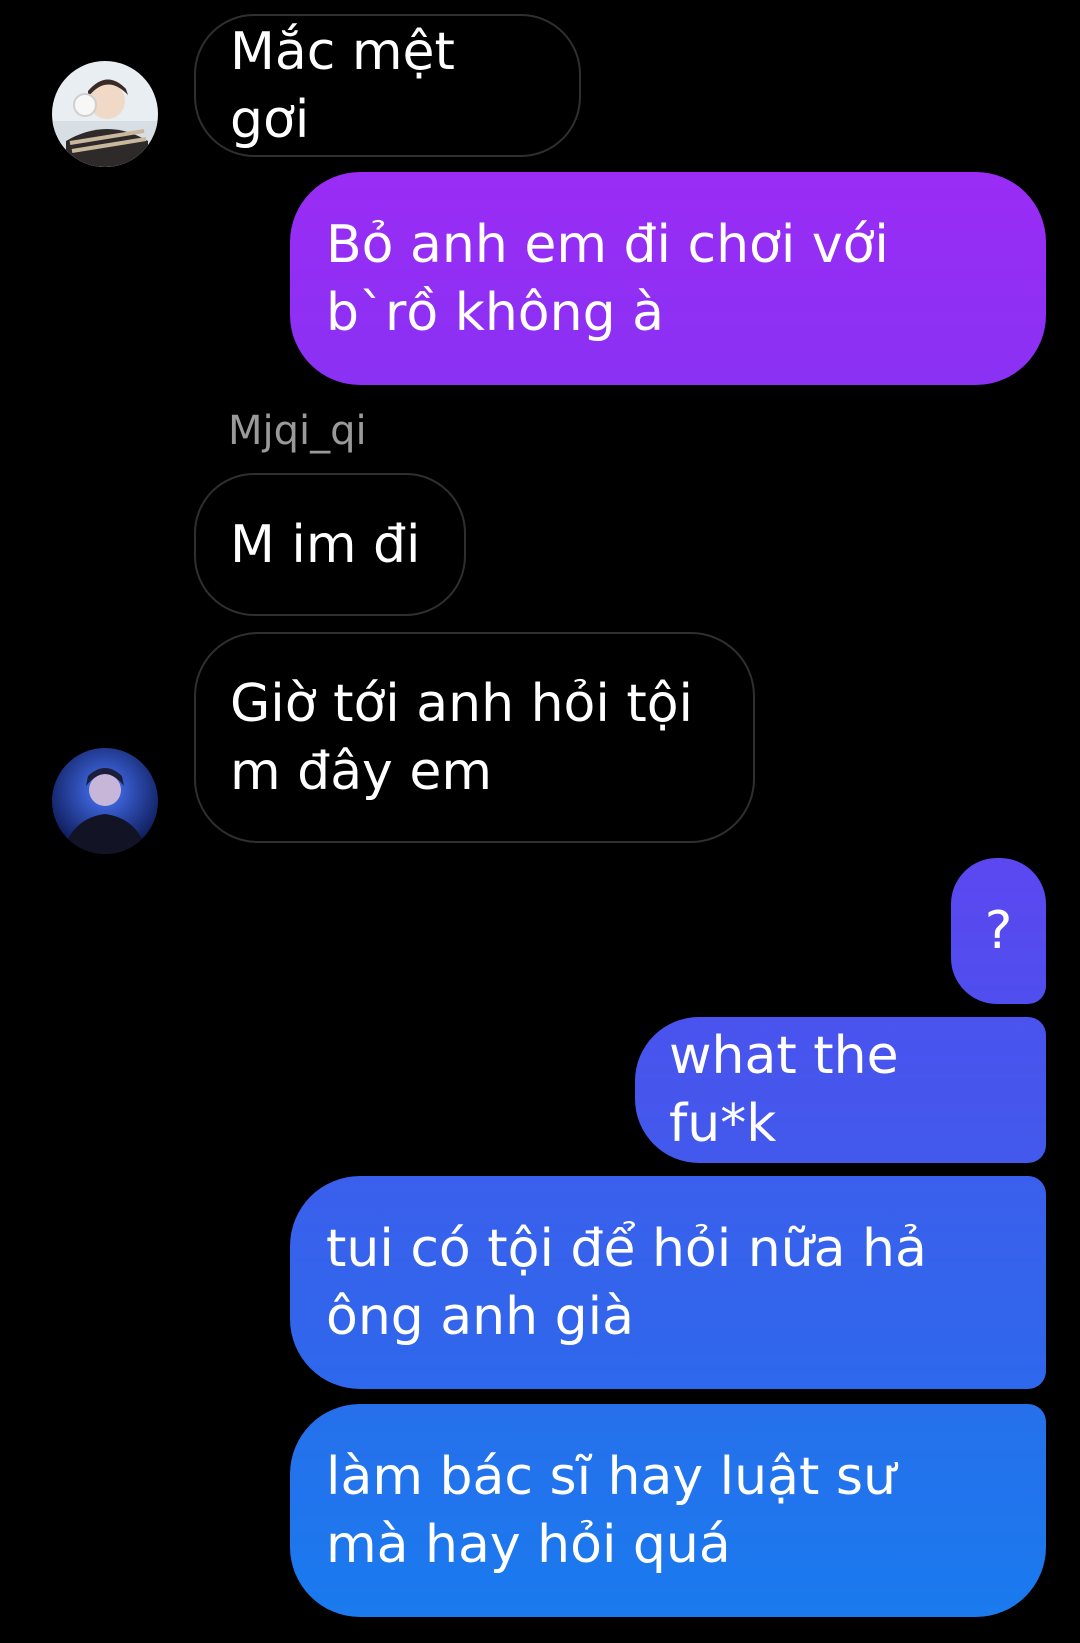  Describe the element at coordinates (325, 544) in the screenshot. I see `message-text: M im đi` at that location.